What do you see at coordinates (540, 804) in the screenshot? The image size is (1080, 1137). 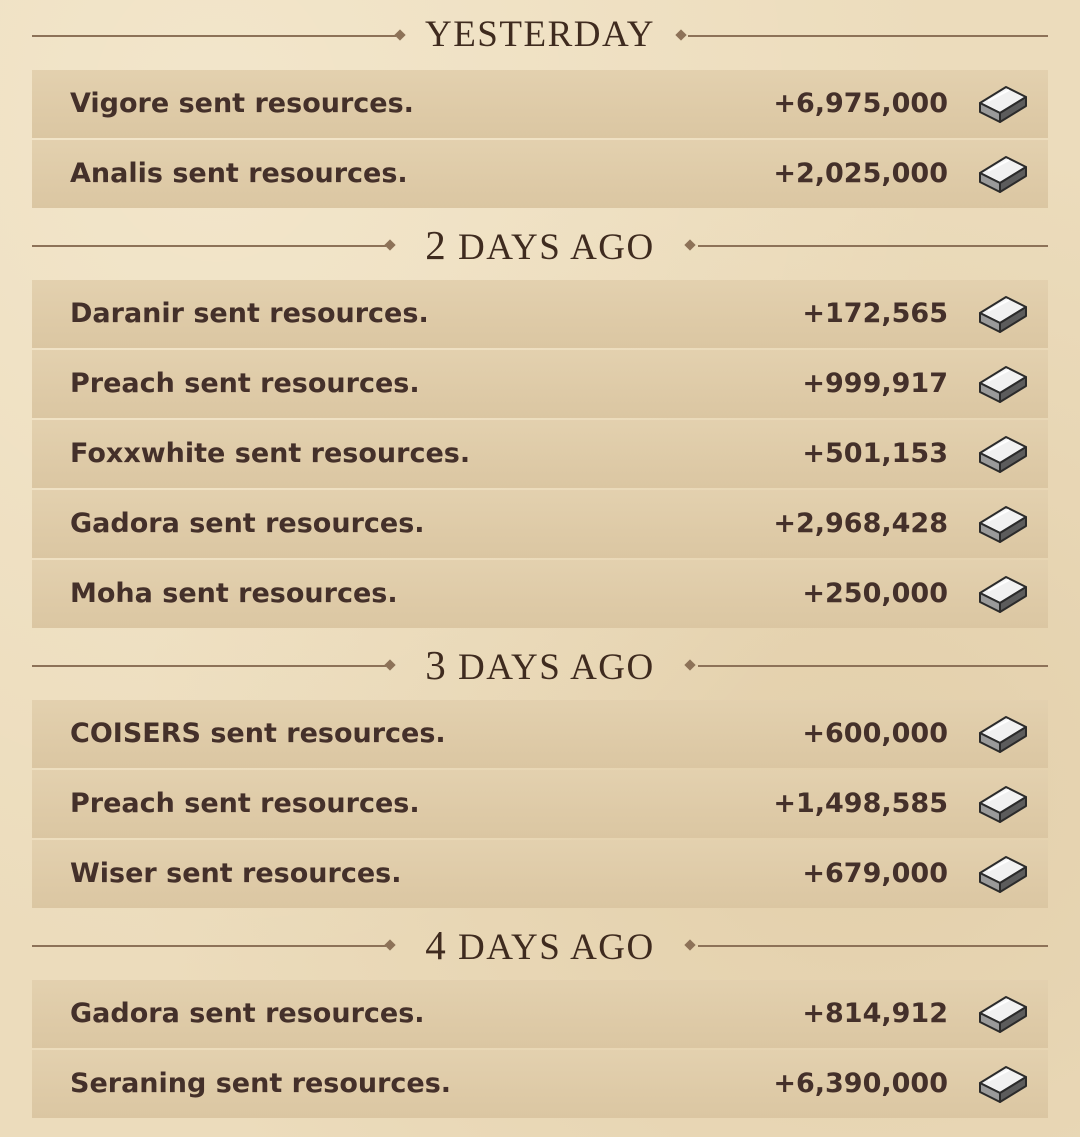 I see `list-item: Preach sent resources. +1,498,585` at bounding box center [540, 804].